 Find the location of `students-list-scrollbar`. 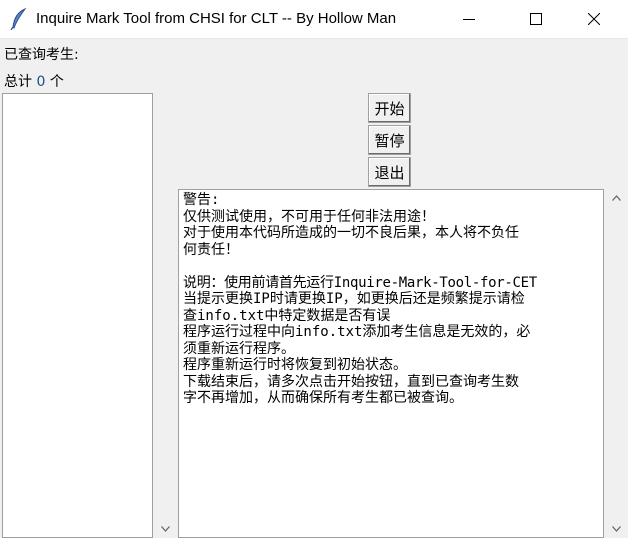

students-list-scrollbar is located at coordinates (165, 315).